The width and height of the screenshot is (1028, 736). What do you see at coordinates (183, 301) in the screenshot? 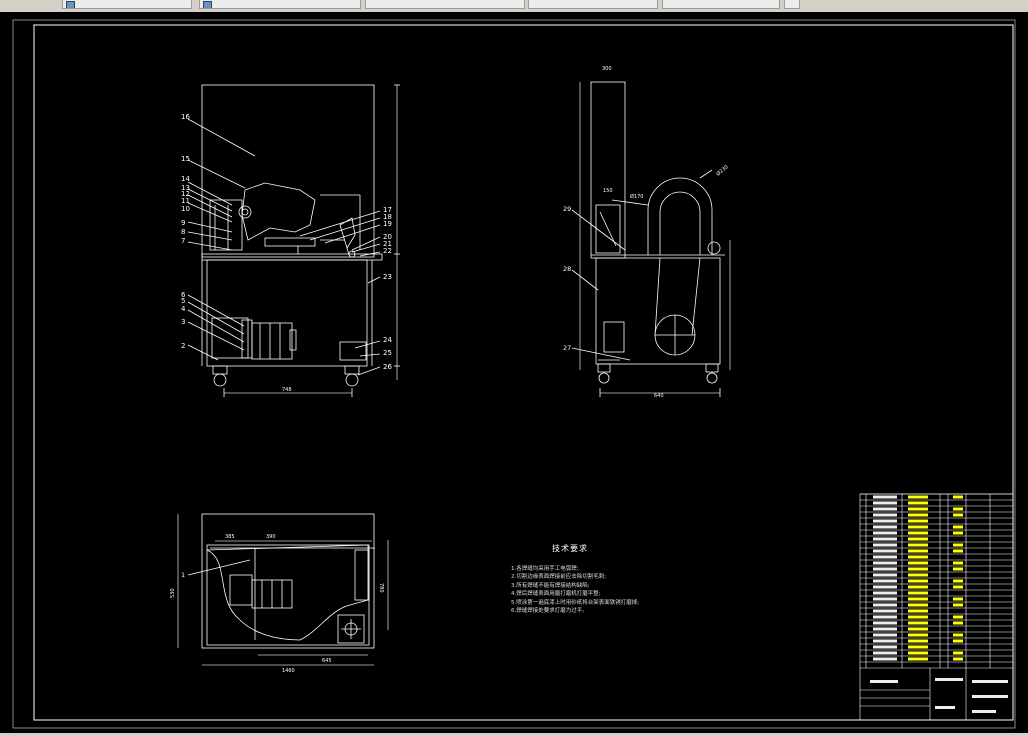
I see `label-5: 5` at bounding box center [183, 301].